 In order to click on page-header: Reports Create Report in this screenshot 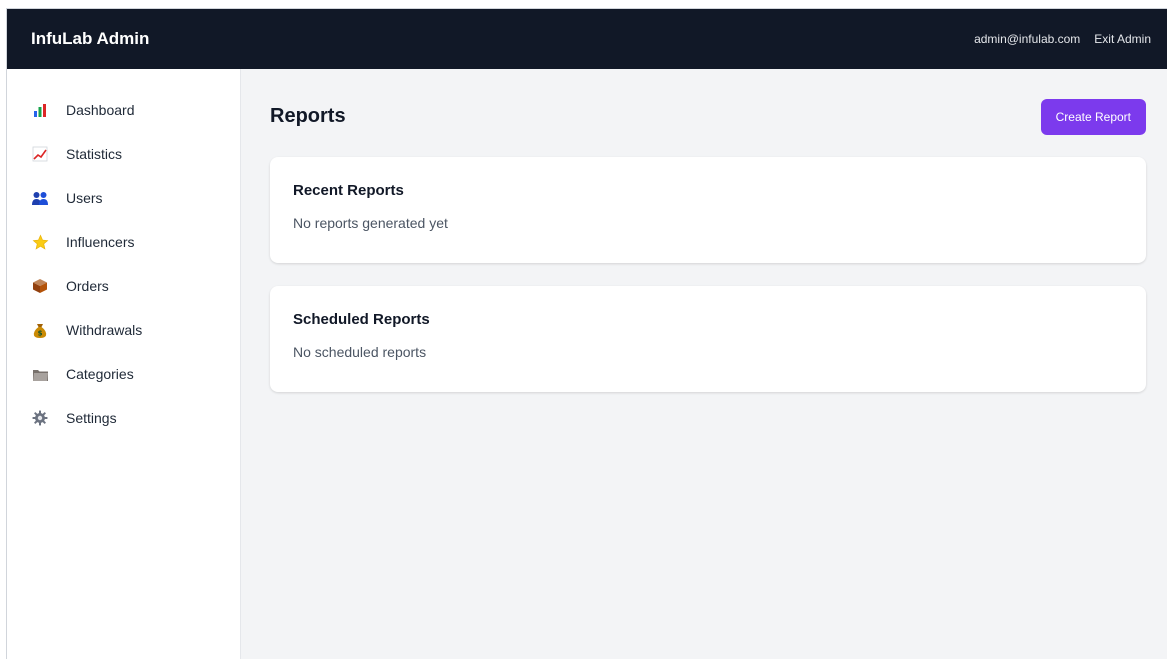, I will do `click(708, 116)`.